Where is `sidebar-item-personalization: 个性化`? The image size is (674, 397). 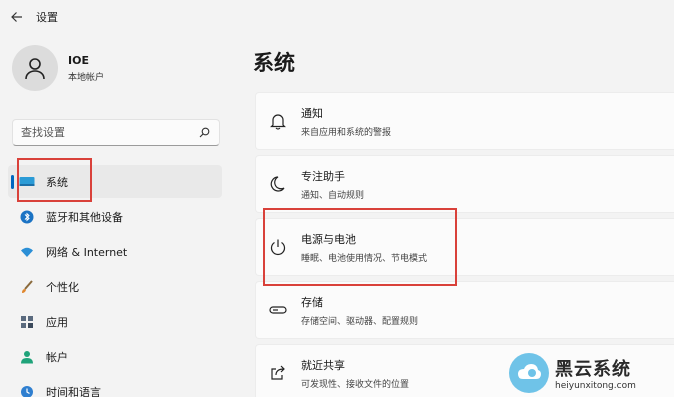 sidebar-item-personalization: 个性化 is located at coordinates (115, 286).